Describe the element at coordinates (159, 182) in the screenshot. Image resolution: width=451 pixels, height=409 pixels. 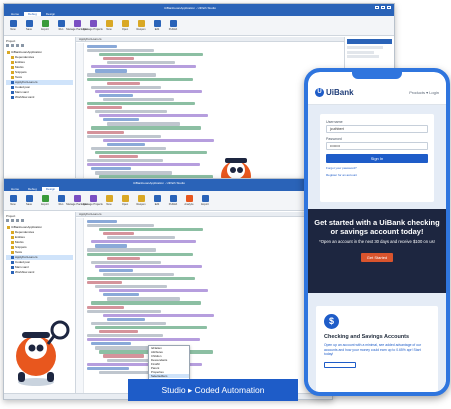
I see `window-title: UiBankLoanApplication - UiPath Studio` at that location.